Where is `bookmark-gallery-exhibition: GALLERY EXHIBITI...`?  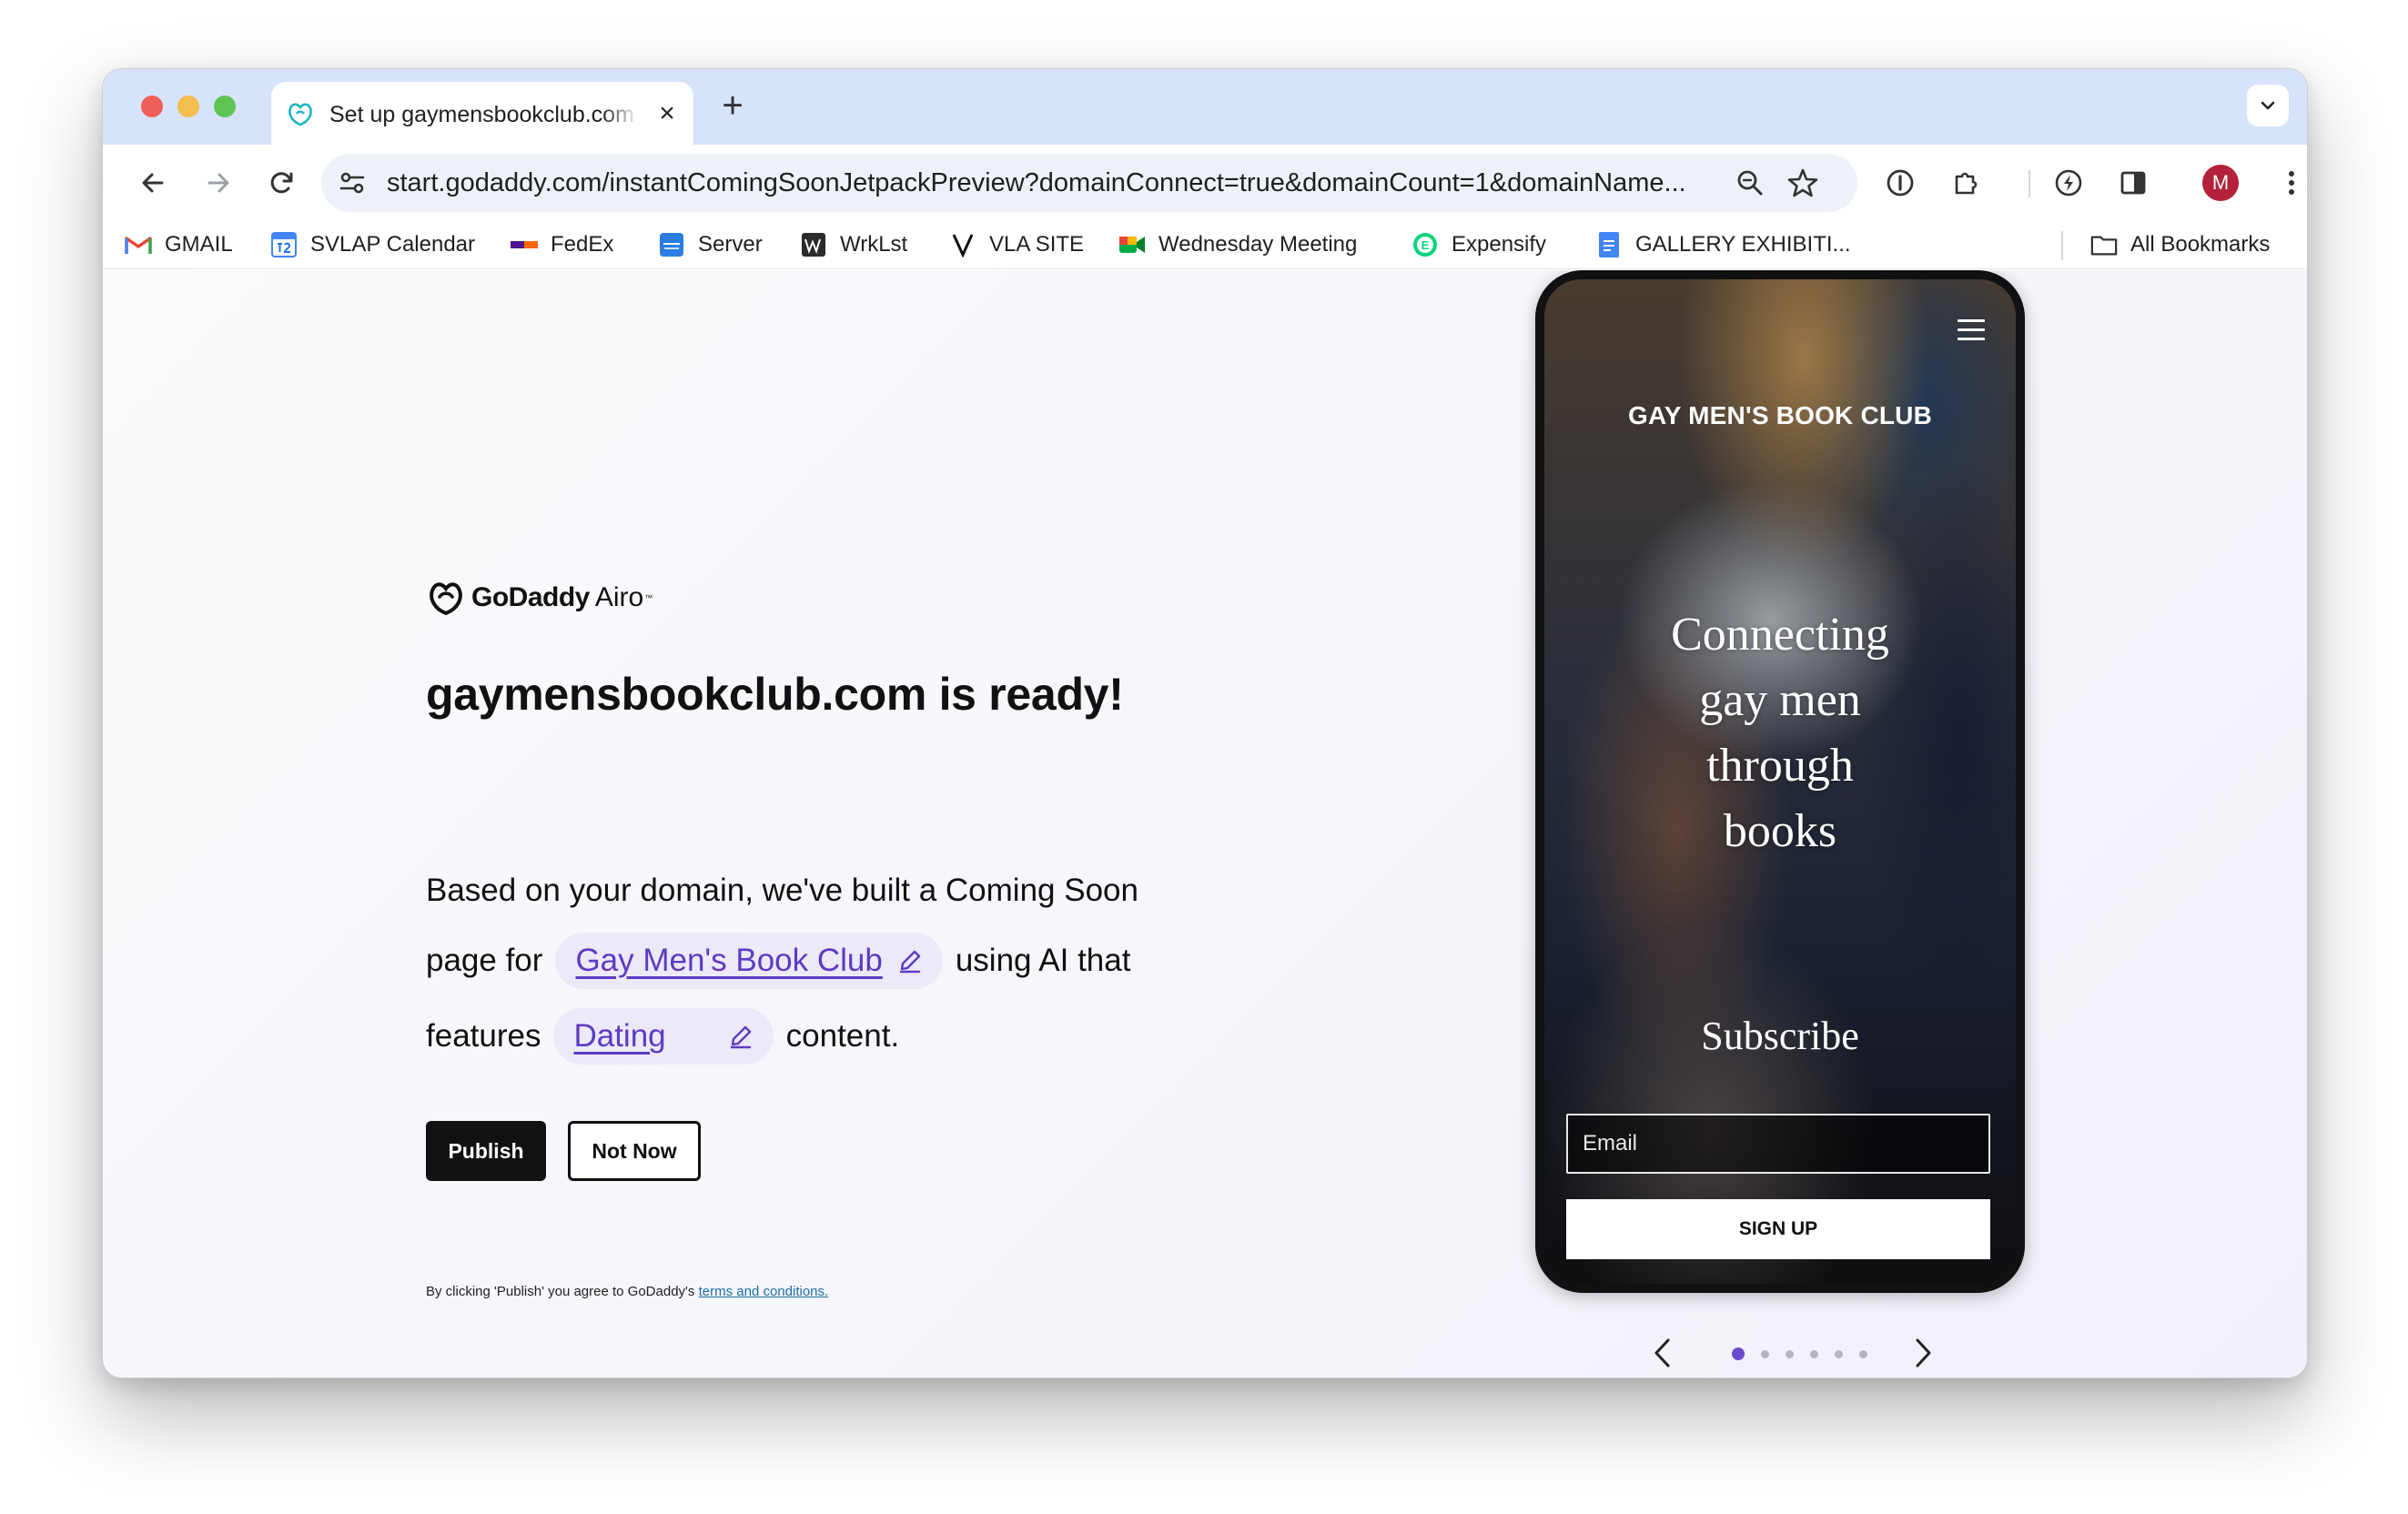
bookmark-gallery-exhibition: GALLERY EXHIBITI... is located at coordinates (1723, 244).